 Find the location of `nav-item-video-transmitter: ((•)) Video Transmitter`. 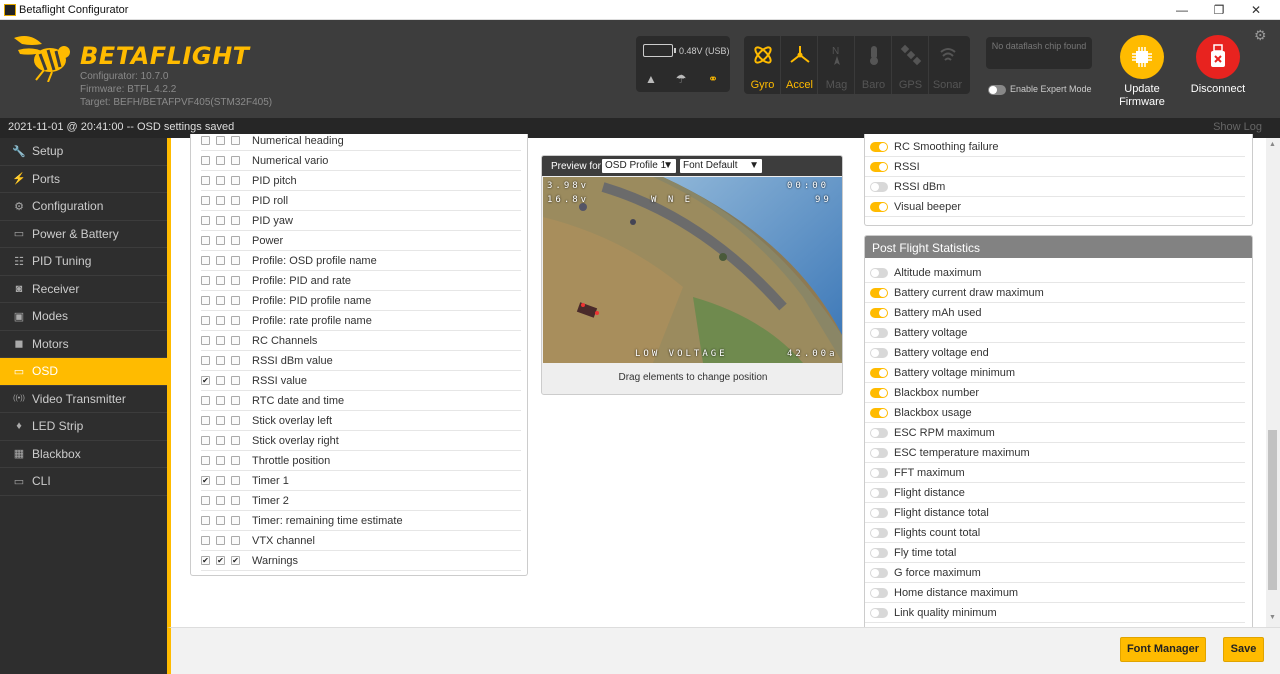

nav-item-video-transmitter: ((•)) Video Transmitter is located at coordinates (83, 399).